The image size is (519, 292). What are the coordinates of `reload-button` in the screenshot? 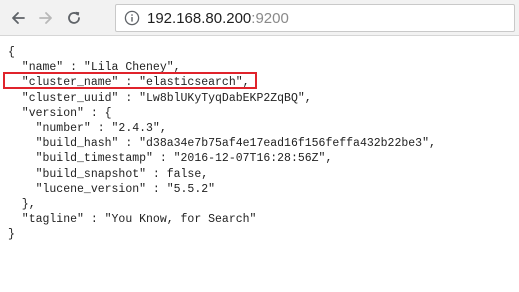 It's located at (74, 18).